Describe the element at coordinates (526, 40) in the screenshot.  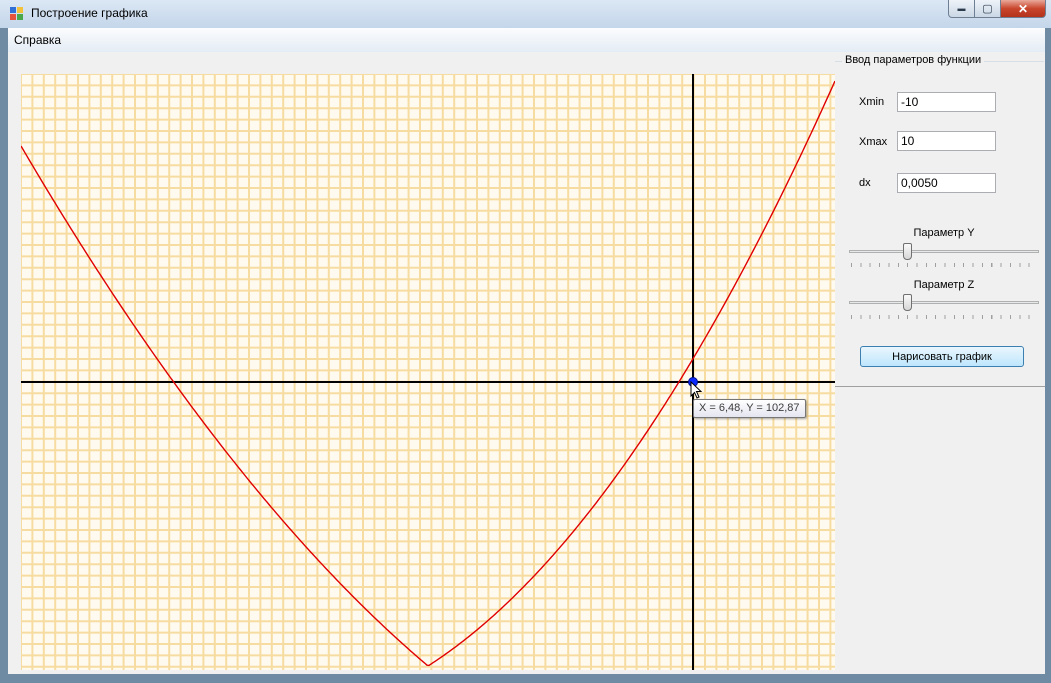
I see `menu-bar: Справка` at that location.